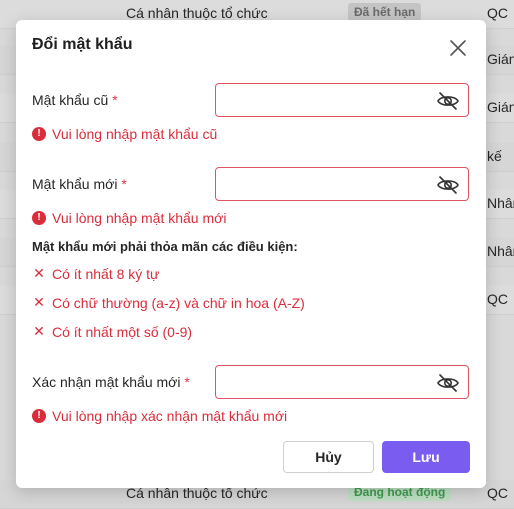 The image size is (514, 509). I want to click on new-password-label: Mật khẩu mới *, so click(79, 184).